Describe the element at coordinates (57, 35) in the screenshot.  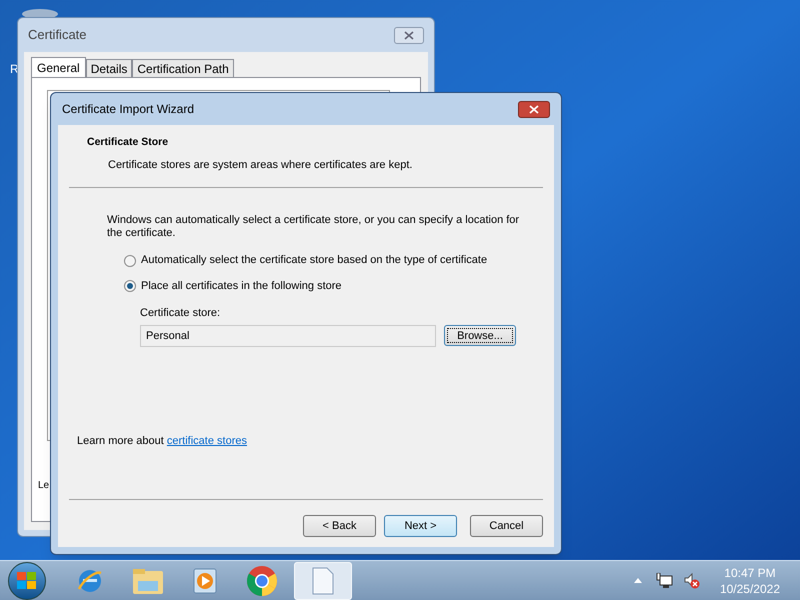
I see `window-title: Certificate` at that location.